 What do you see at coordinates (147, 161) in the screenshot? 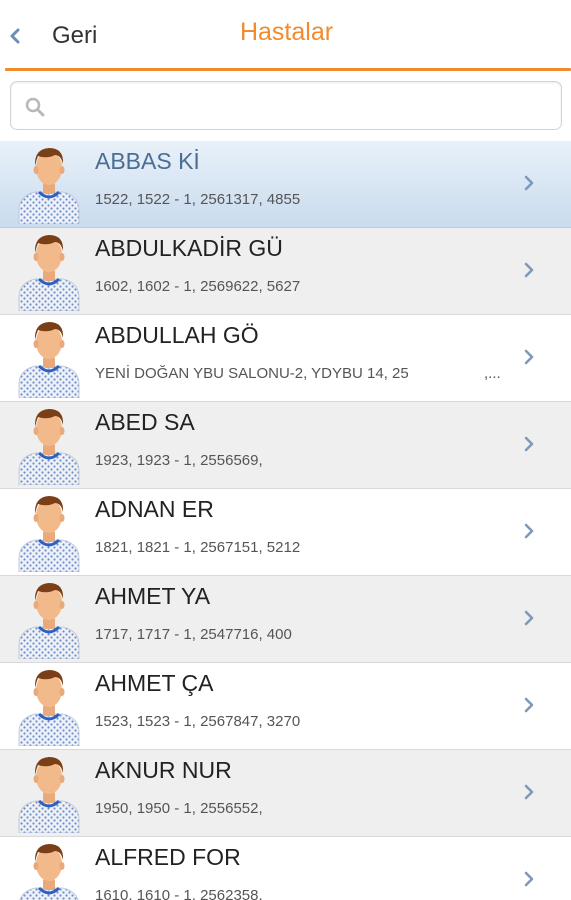
I see `patient-name: ABBAS Kİ` at bounding box center [147, 161].